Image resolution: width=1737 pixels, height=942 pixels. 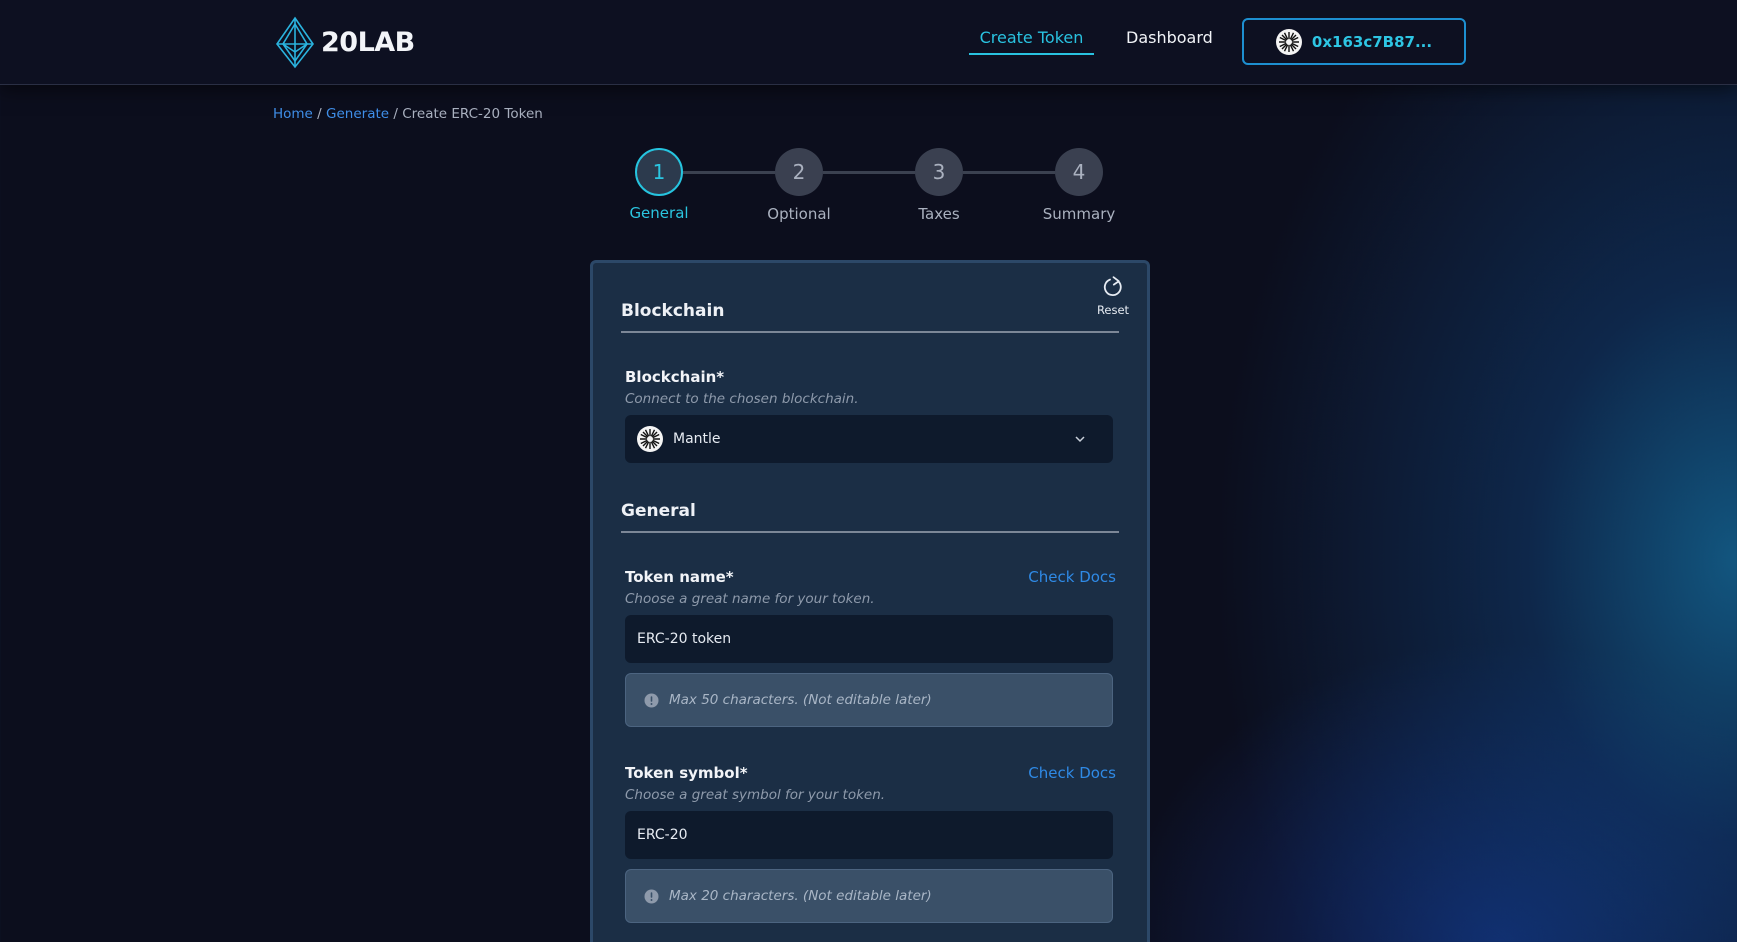 I want to click on step-progress: 1 General 2 Optional 3 Taxes 4 Summary, so click(x=870, y=188).